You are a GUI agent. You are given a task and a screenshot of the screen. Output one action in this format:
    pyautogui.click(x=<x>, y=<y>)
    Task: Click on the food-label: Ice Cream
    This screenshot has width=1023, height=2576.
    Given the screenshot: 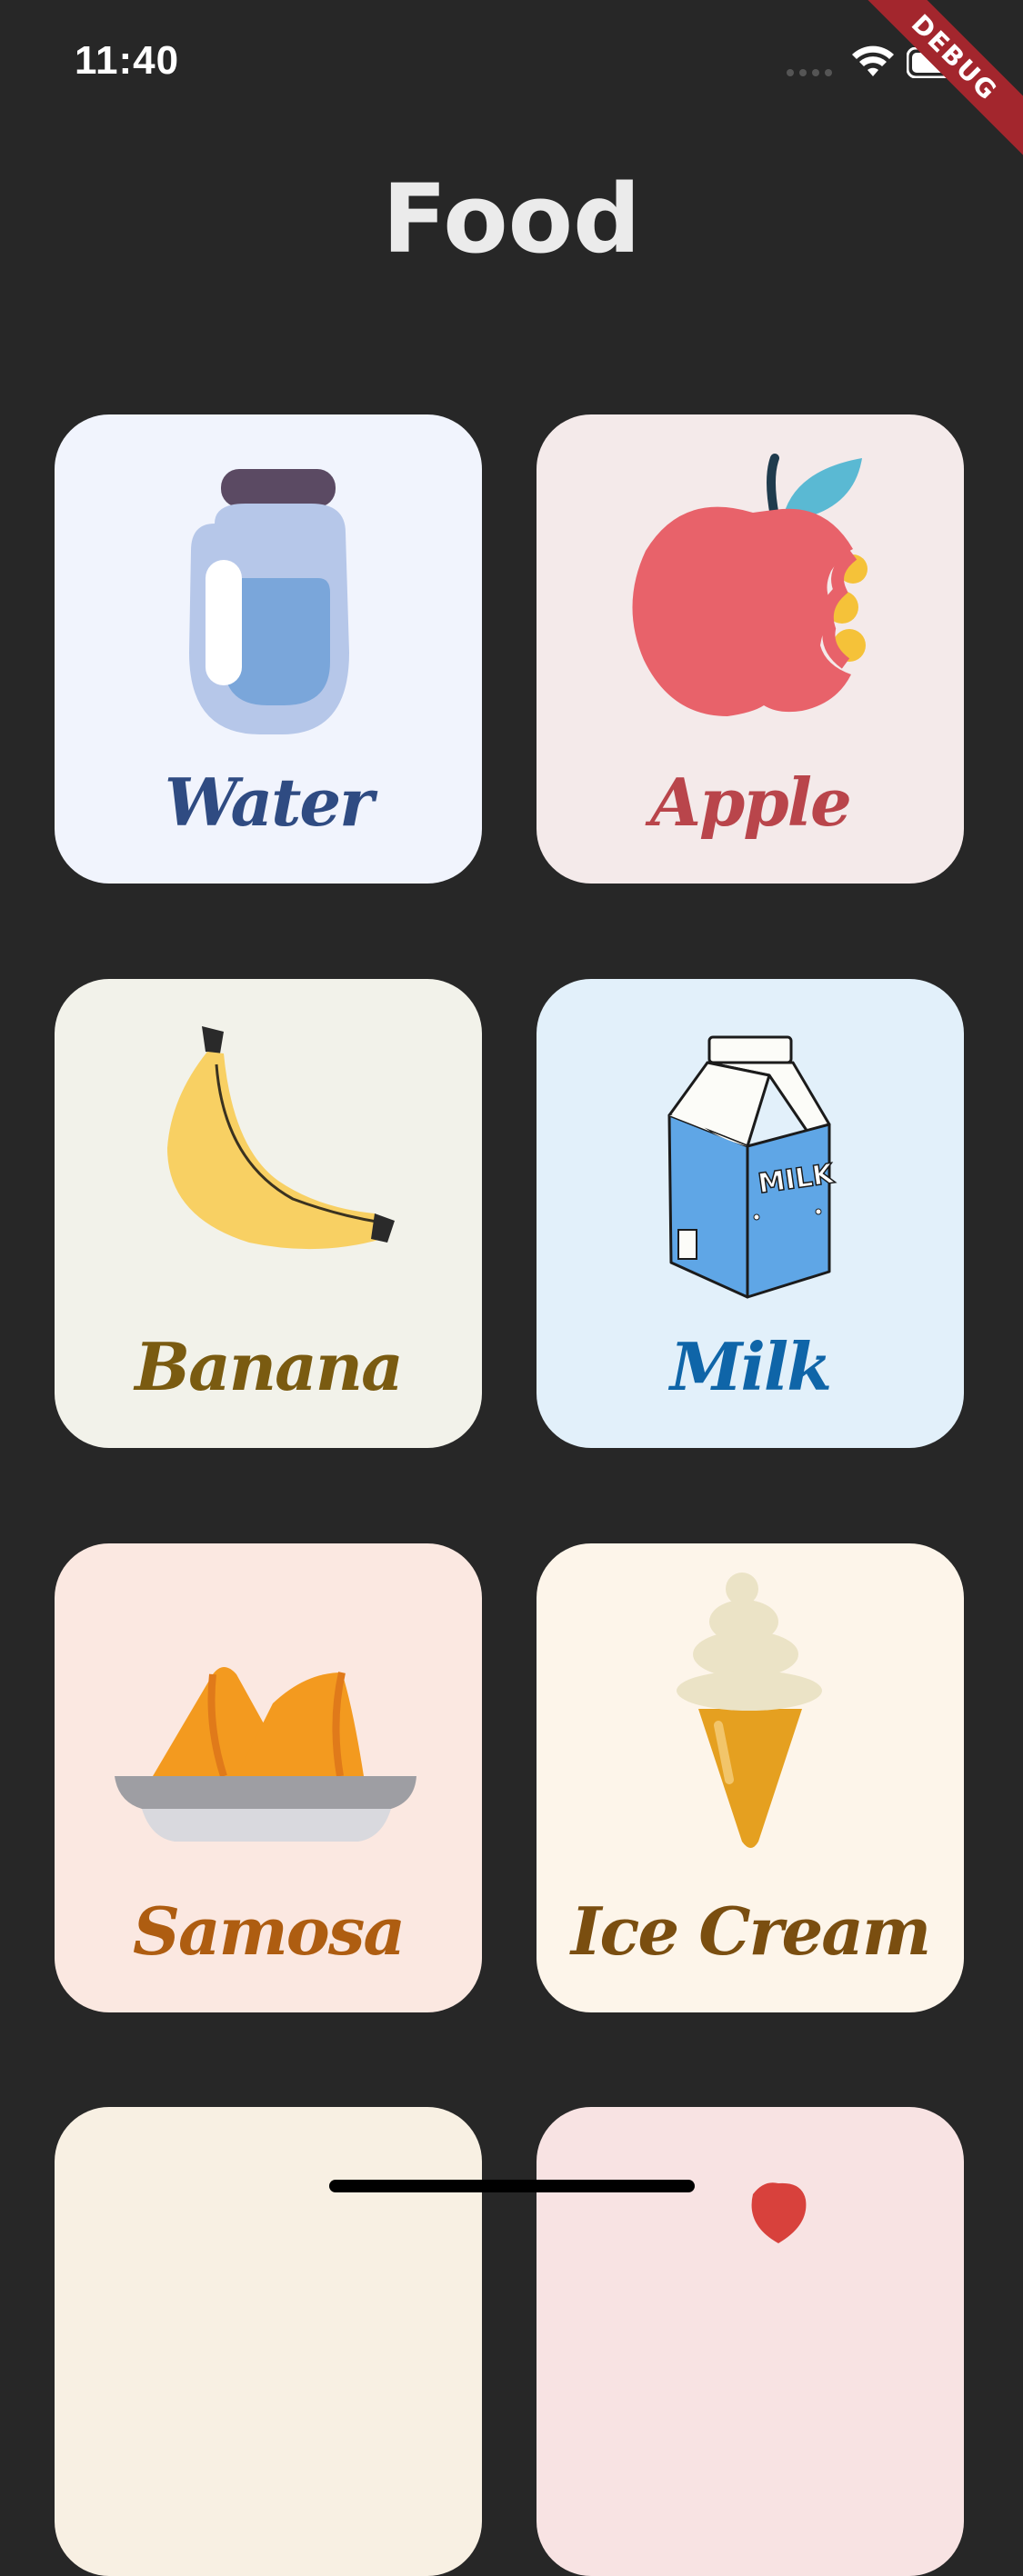 What is the action you would take?
    pyautogui.click(x=750, y=1931)
    